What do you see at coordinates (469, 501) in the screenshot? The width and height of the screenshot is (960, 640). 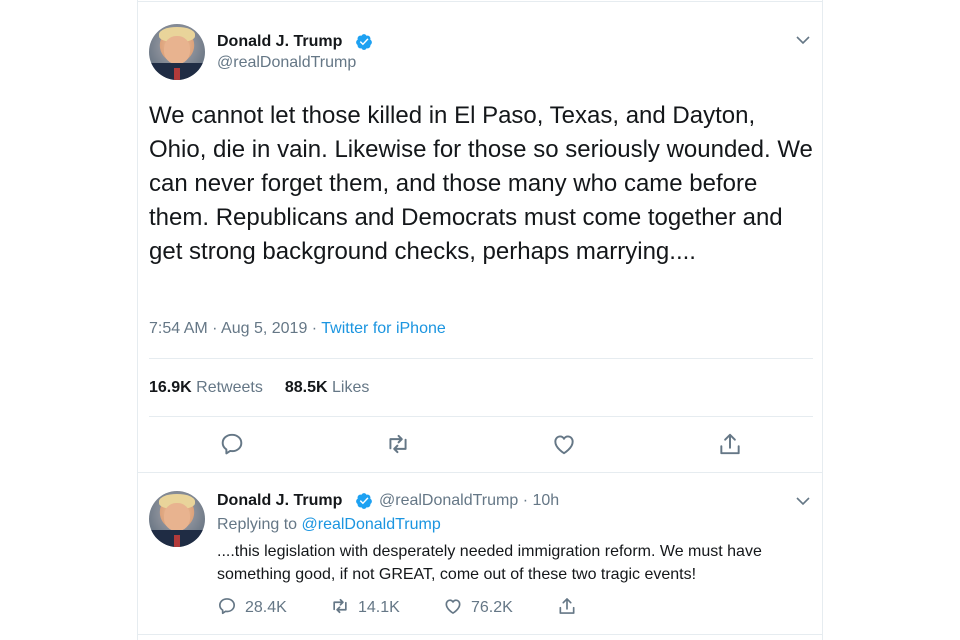 I see `reply-handle-time: @realDonaldTrump · 10h` at bounding box center [469, 501].